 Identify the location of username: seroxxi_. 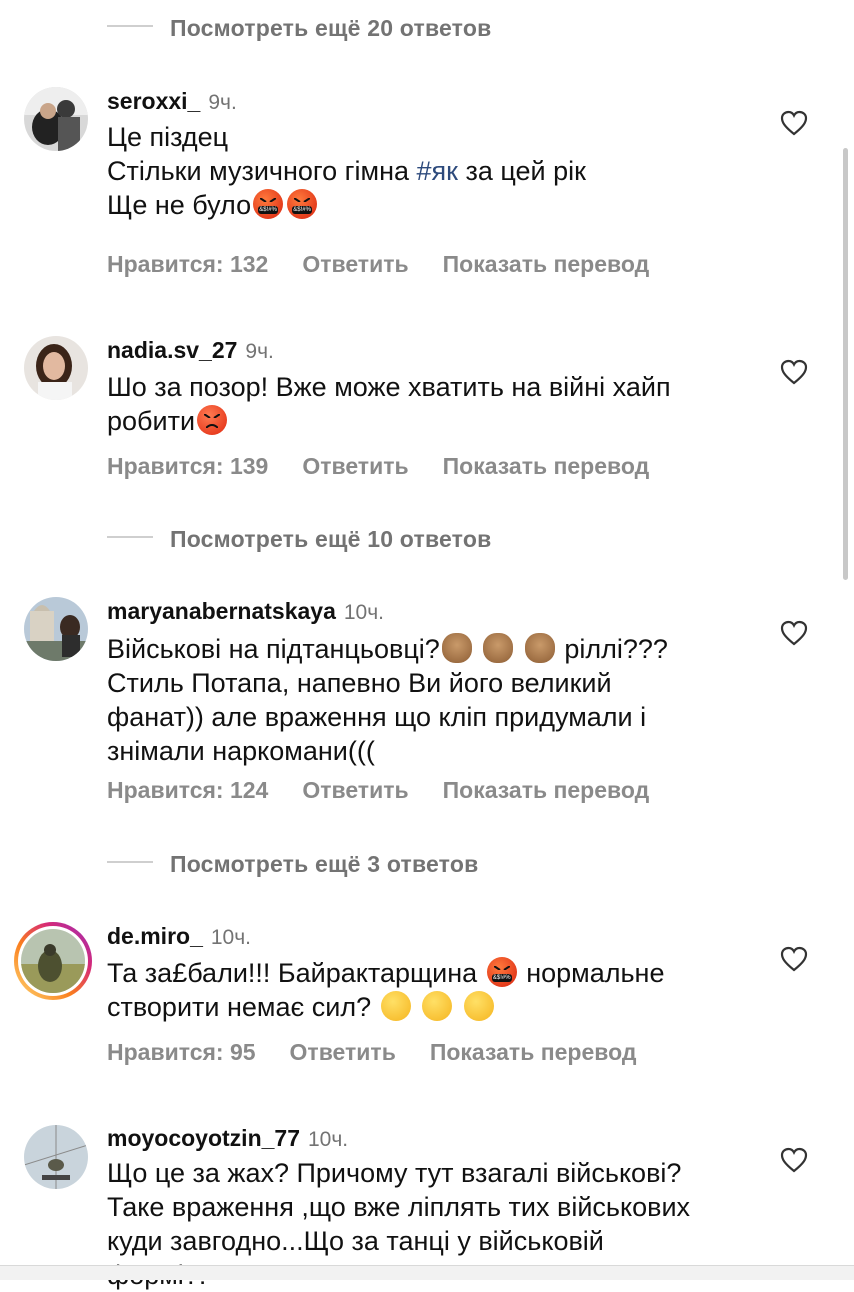
(153, 101).